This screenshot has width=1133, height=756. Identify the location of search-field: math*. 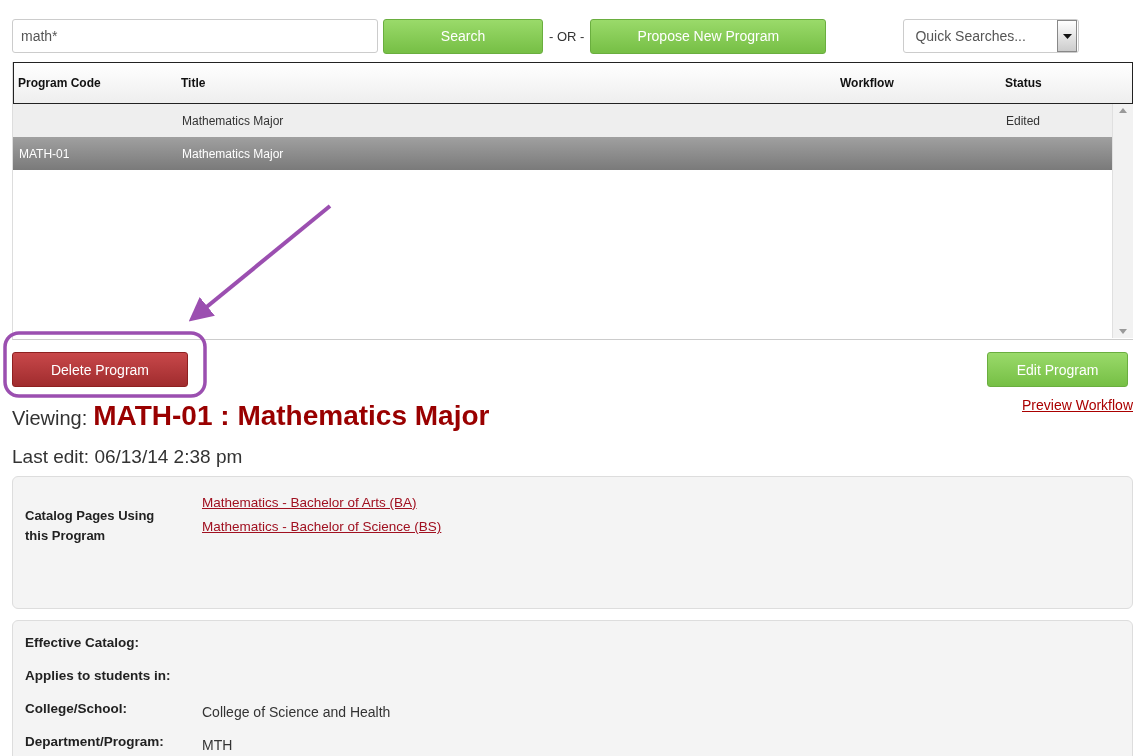
(195, 36).